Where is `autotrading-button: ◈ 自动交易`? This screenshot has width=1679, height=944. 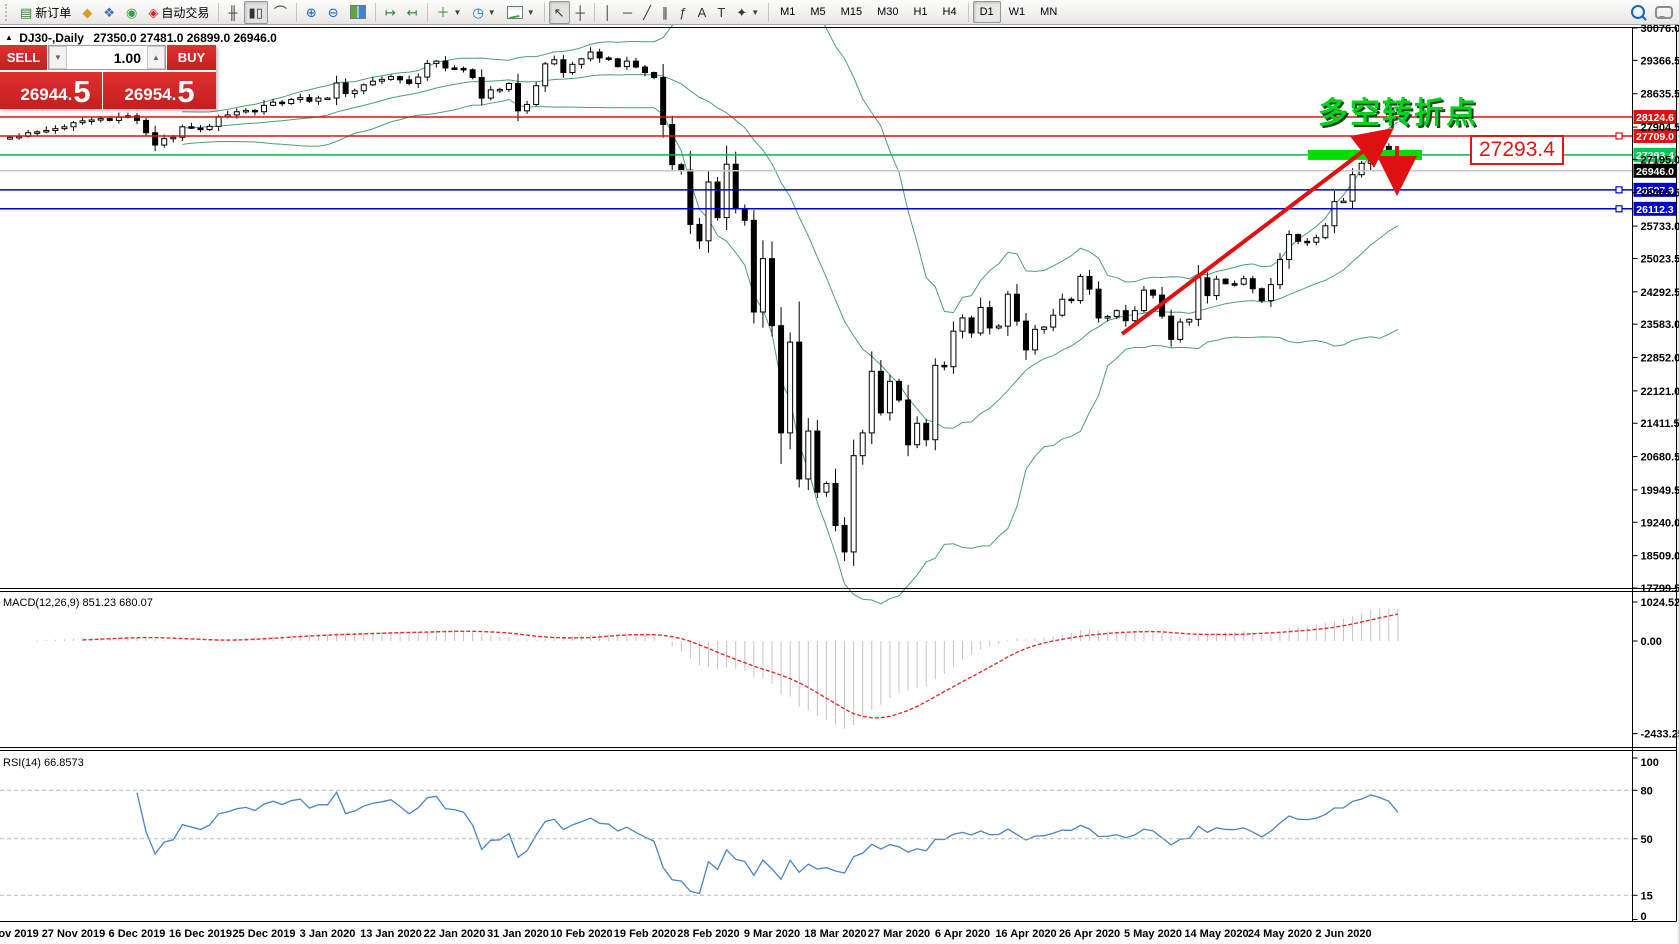
autotrading-button: ◈ 自动交易 is located at coordinates (178, 12).